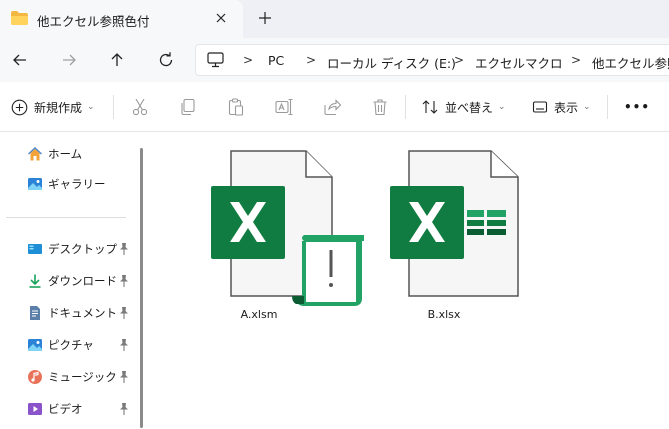 The height and width of the screenshot is (429, 669). What do you see at coordinates (65, 154) in the screenshot?
I see `sidebar-item-label: ホーム` at bounding box center [65, 154].